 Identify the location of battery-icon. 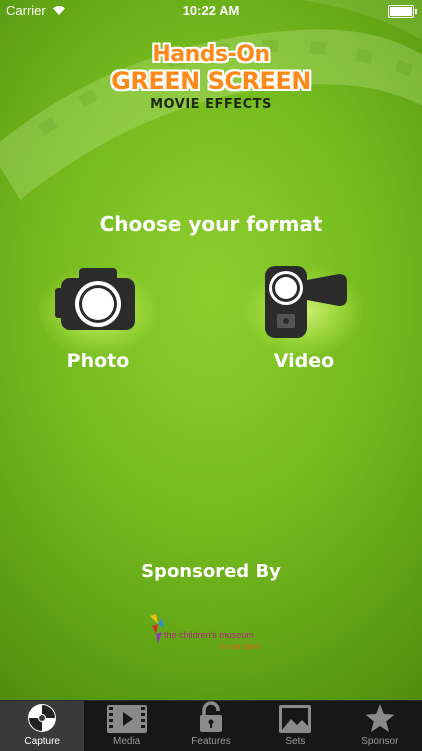
(402, 11).